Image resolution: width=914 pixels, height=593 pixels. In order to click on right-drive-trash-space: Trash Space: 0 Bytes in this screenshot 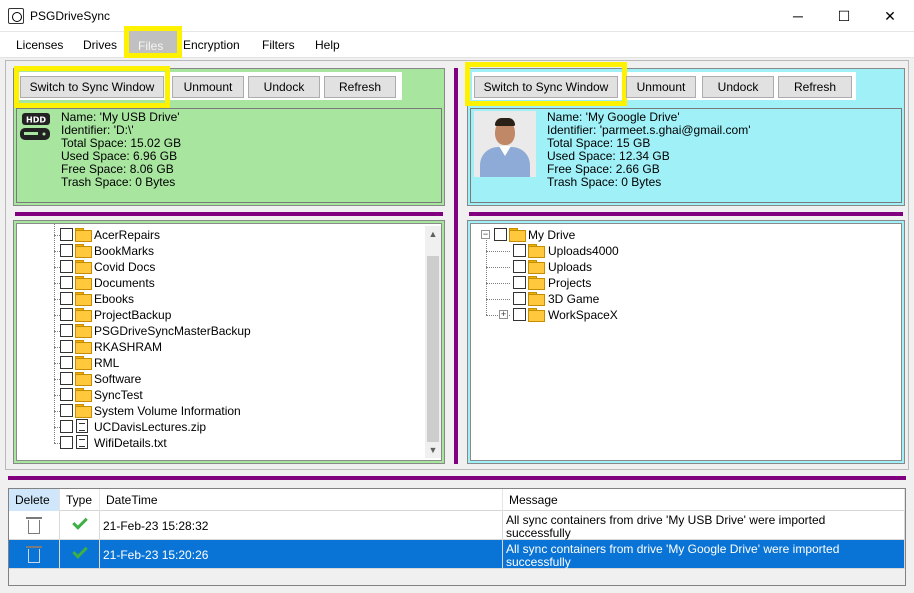, I will do `click(604, 182)`.